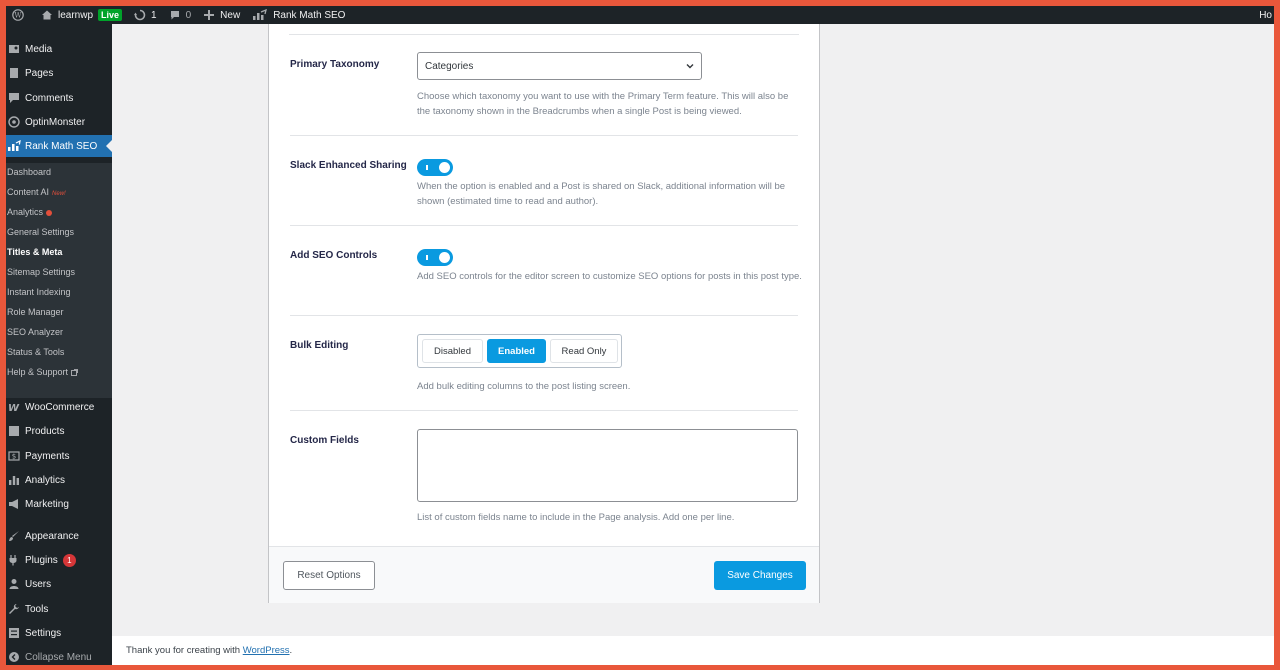  I want to click on toggle-on-indicator, so click(427, 167).